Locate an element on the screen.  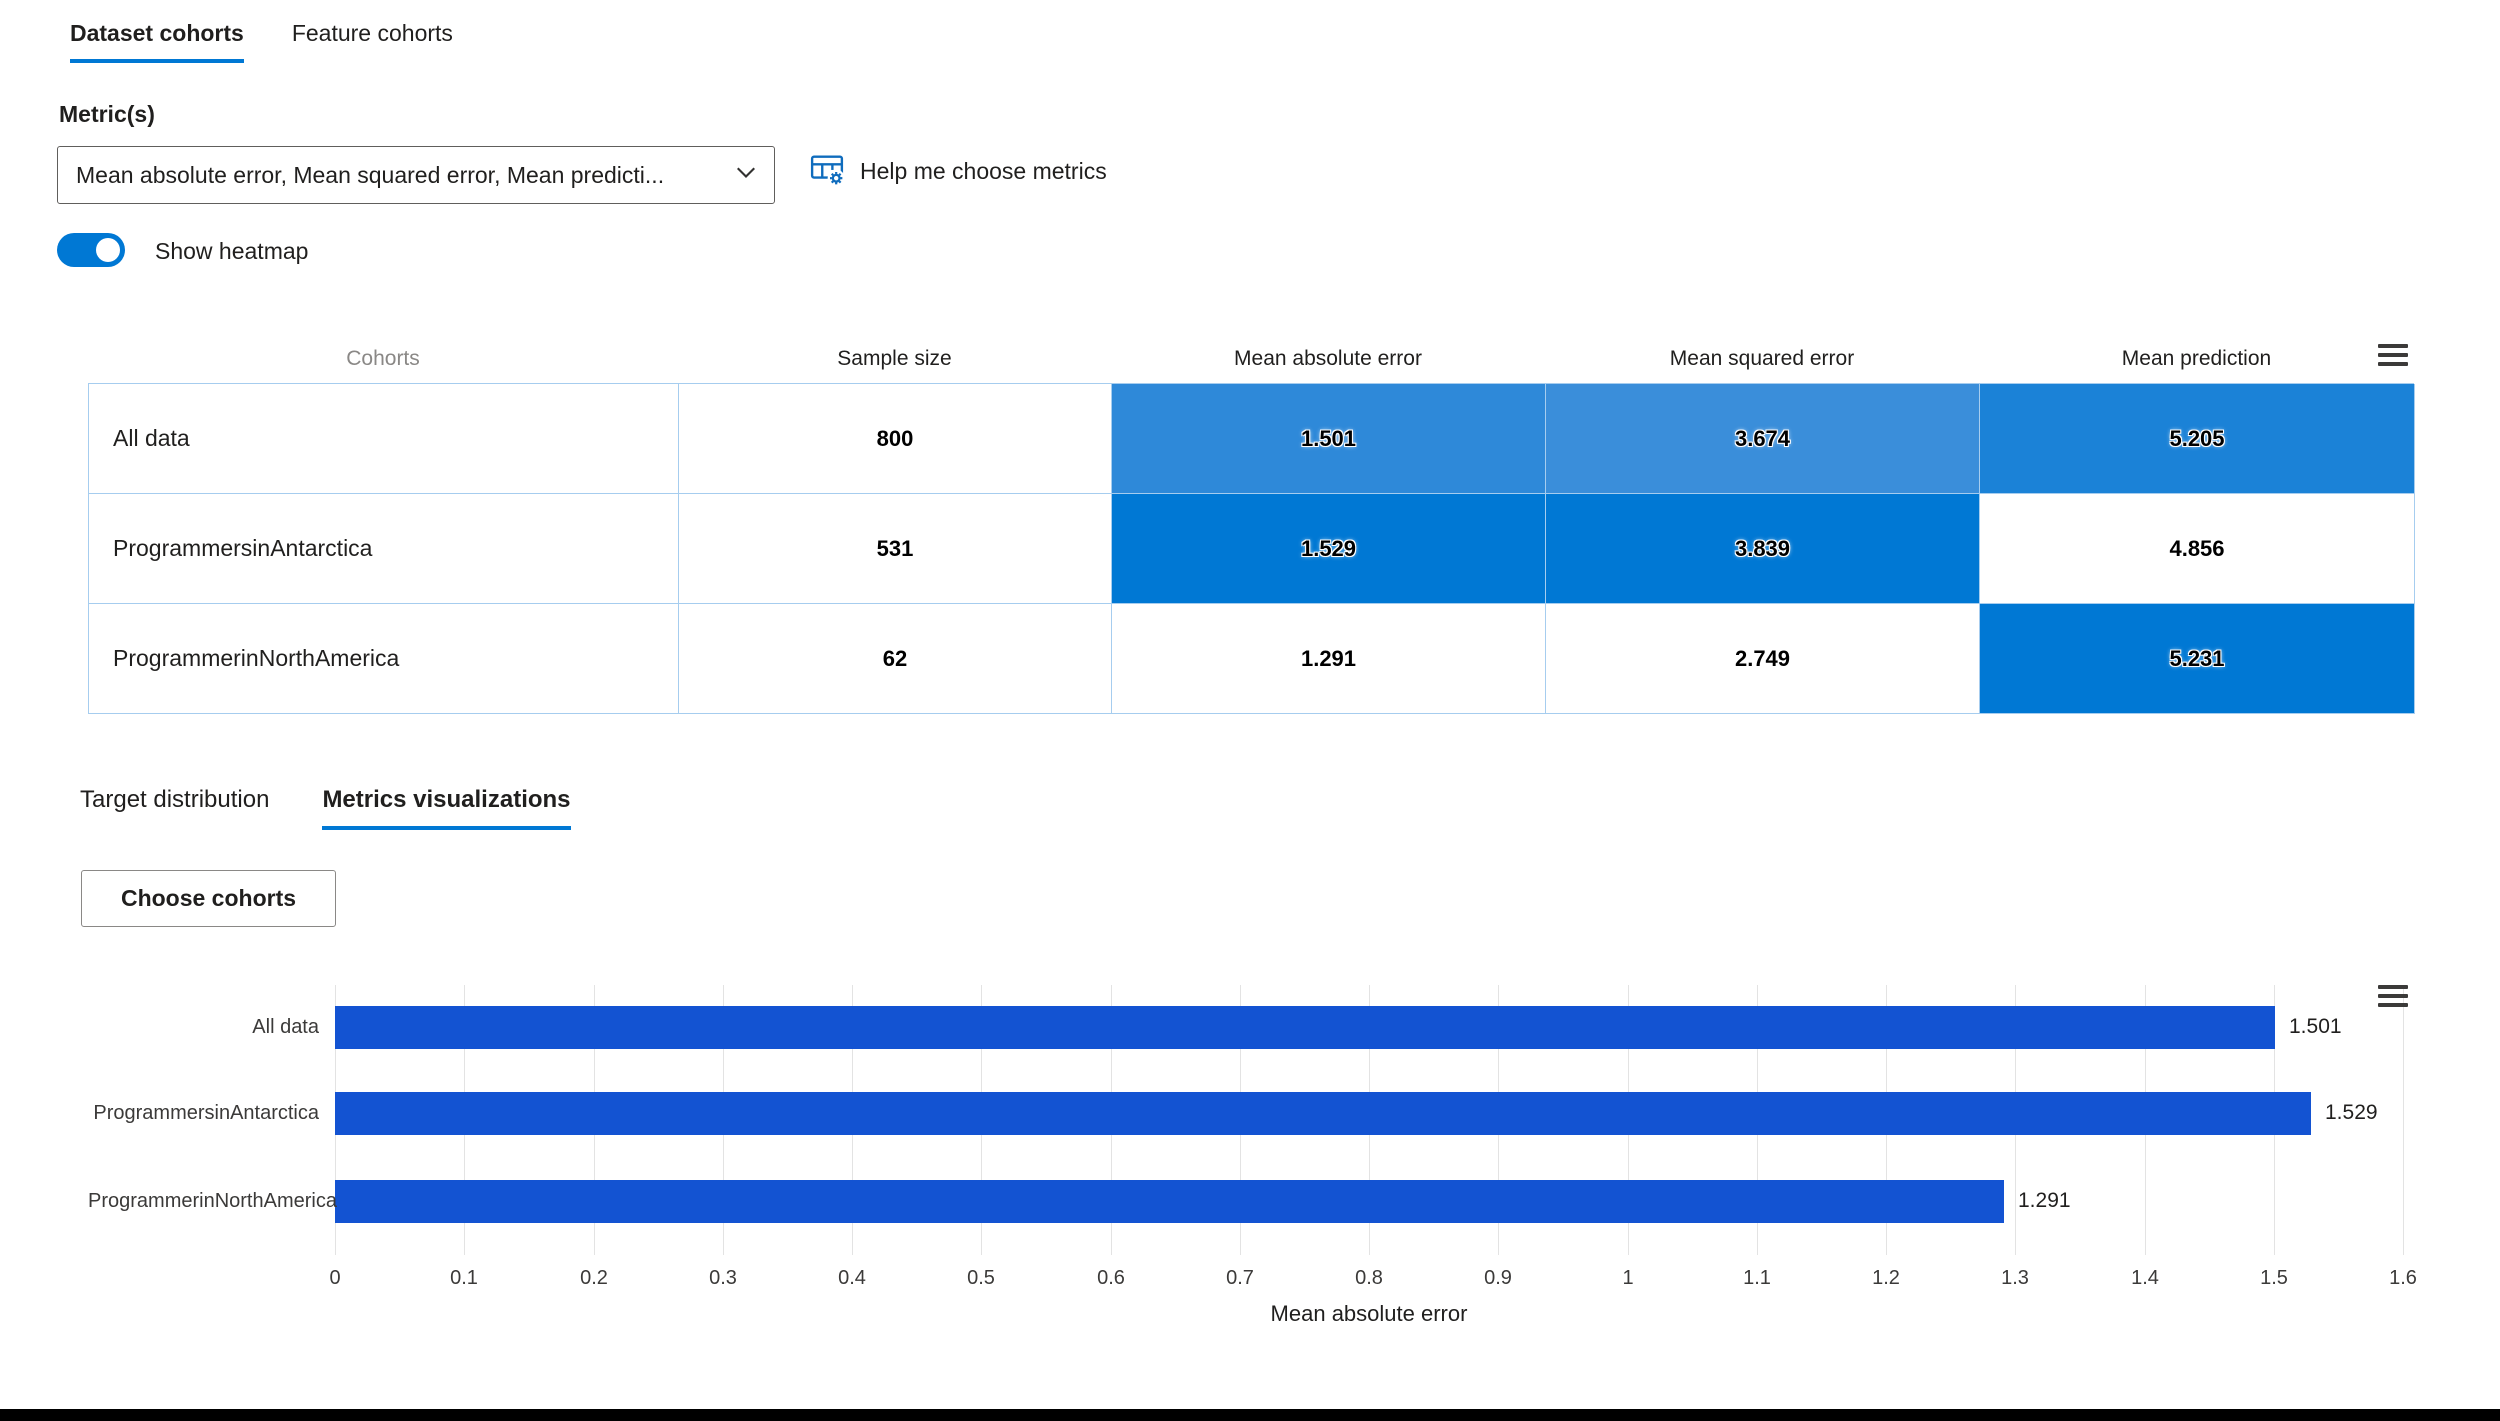
tab-dataset-cohorts: Dataset cohorts is located at coordinates (157, 41).